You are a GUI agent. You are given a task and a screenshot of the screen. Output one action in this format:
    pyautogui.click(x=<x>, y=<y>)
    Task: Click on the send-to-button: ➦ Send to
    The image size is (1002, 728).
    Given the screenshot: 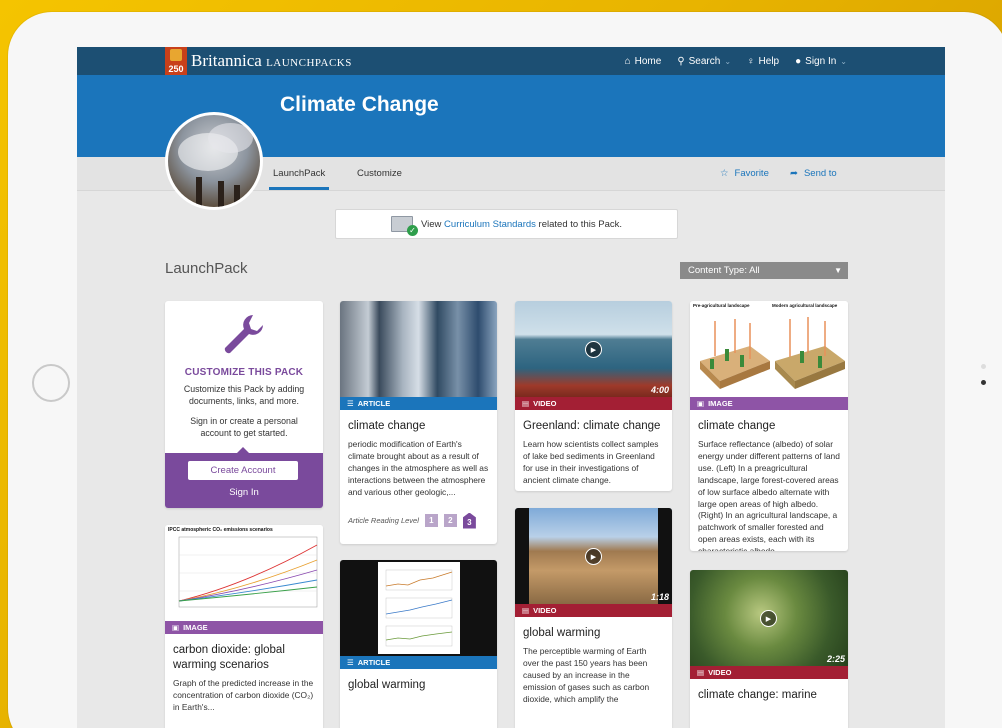 What is the action you would take?
    pyautogui.click(x=813, y=173)
    